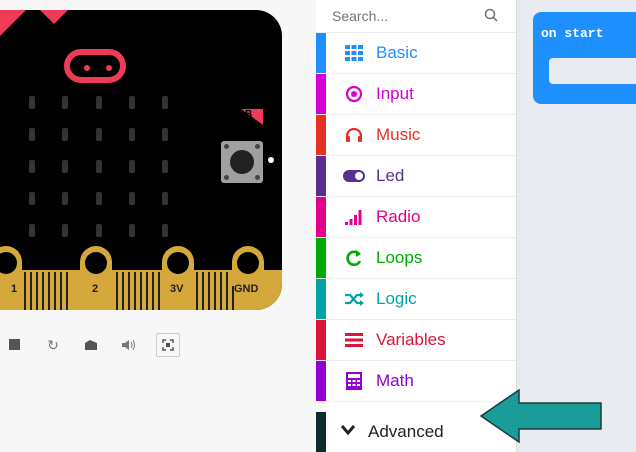 The image size is (636, 452). I want to click on debug-icon, so click(91, 345).